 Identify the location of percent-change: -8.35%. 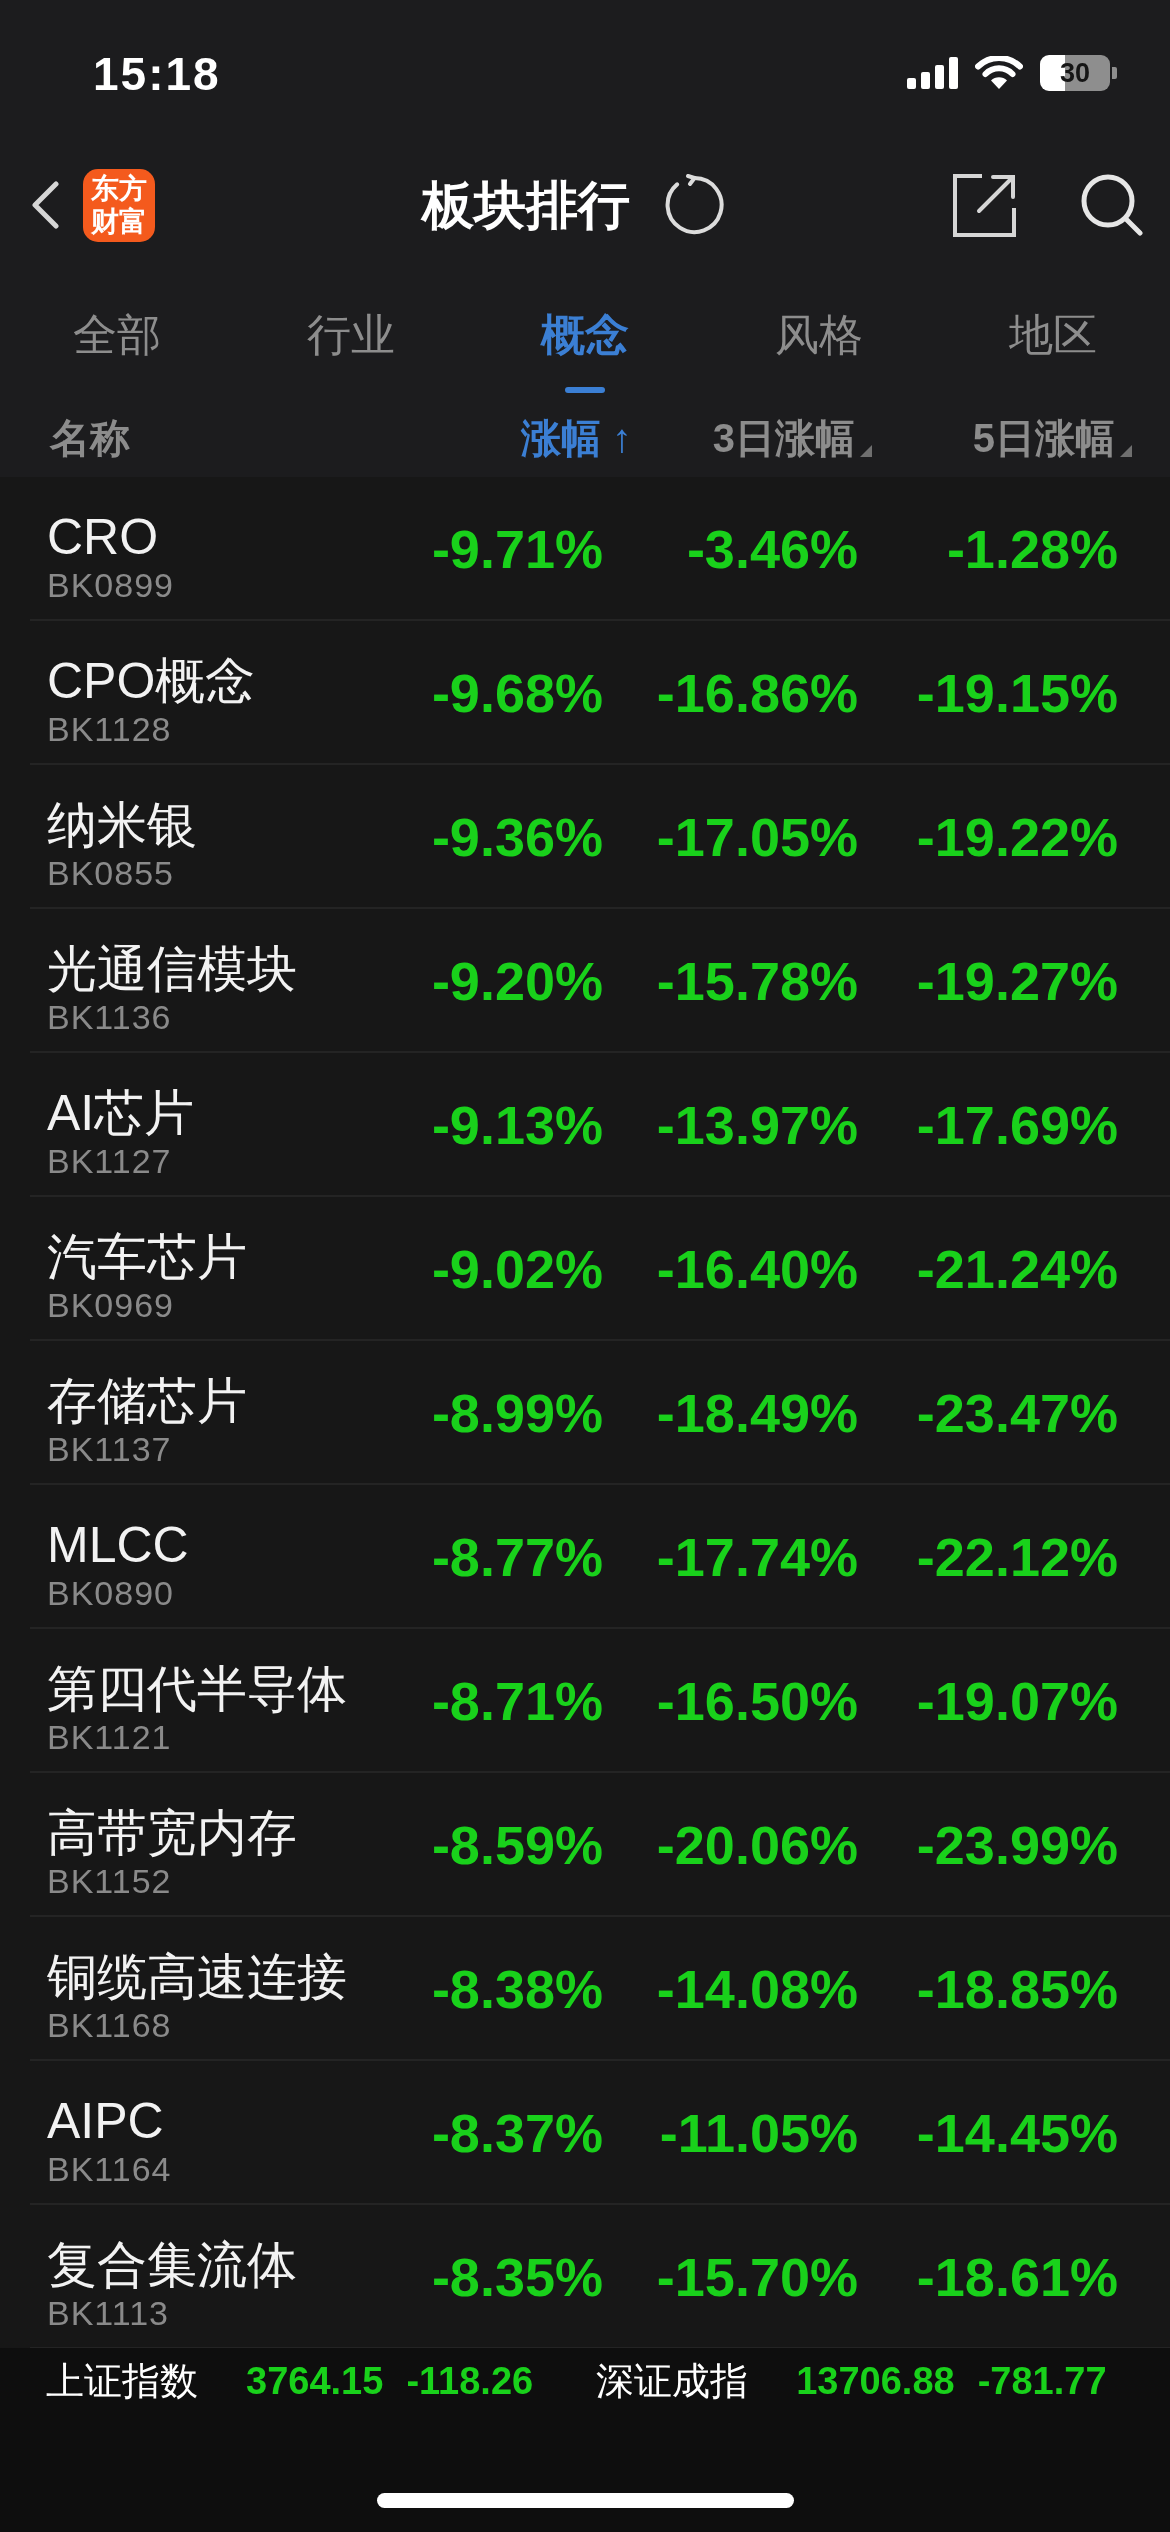
(517, 2277).